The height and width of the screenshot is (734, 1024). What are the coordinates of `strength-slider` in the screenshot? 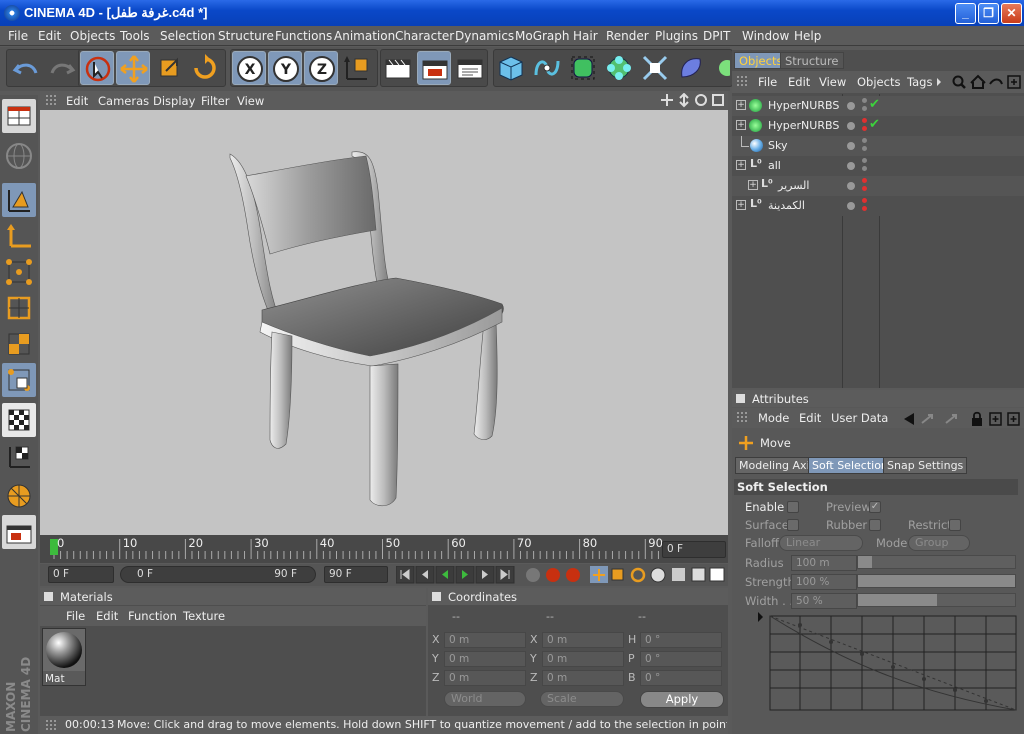 It's located at (936, 581).